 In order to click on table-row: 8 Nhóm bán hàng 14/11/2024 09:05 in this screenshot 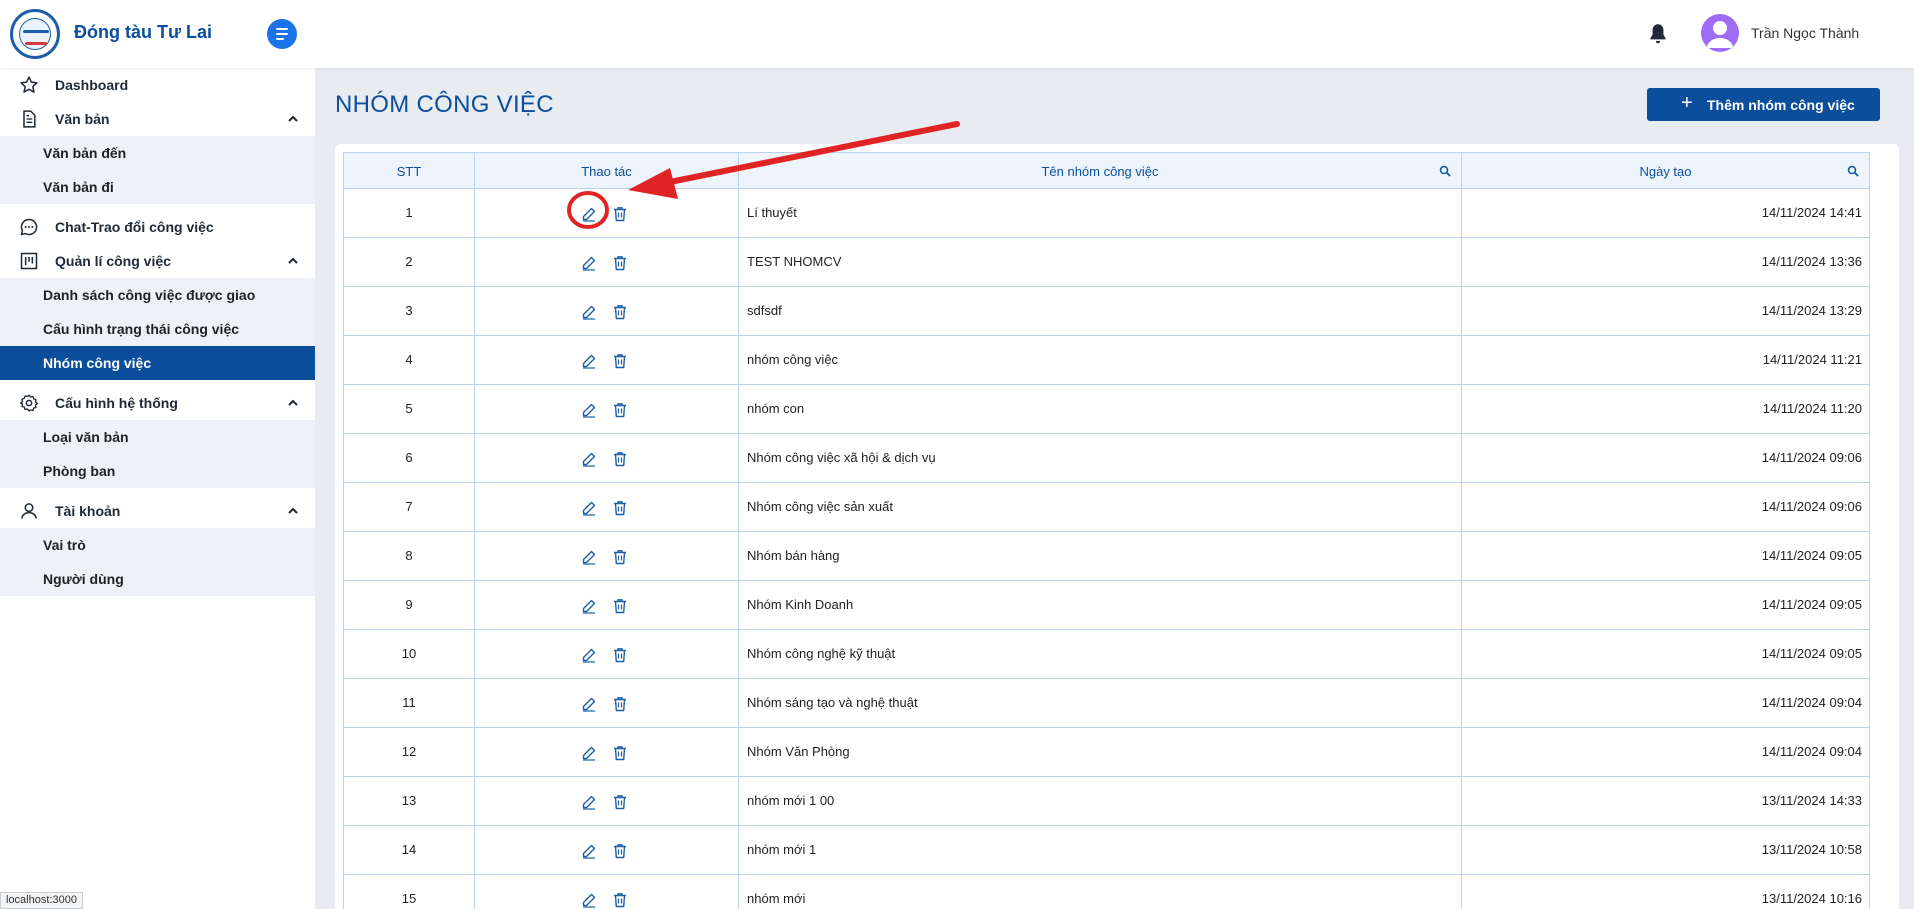, I will do `click(1106, 556)`.